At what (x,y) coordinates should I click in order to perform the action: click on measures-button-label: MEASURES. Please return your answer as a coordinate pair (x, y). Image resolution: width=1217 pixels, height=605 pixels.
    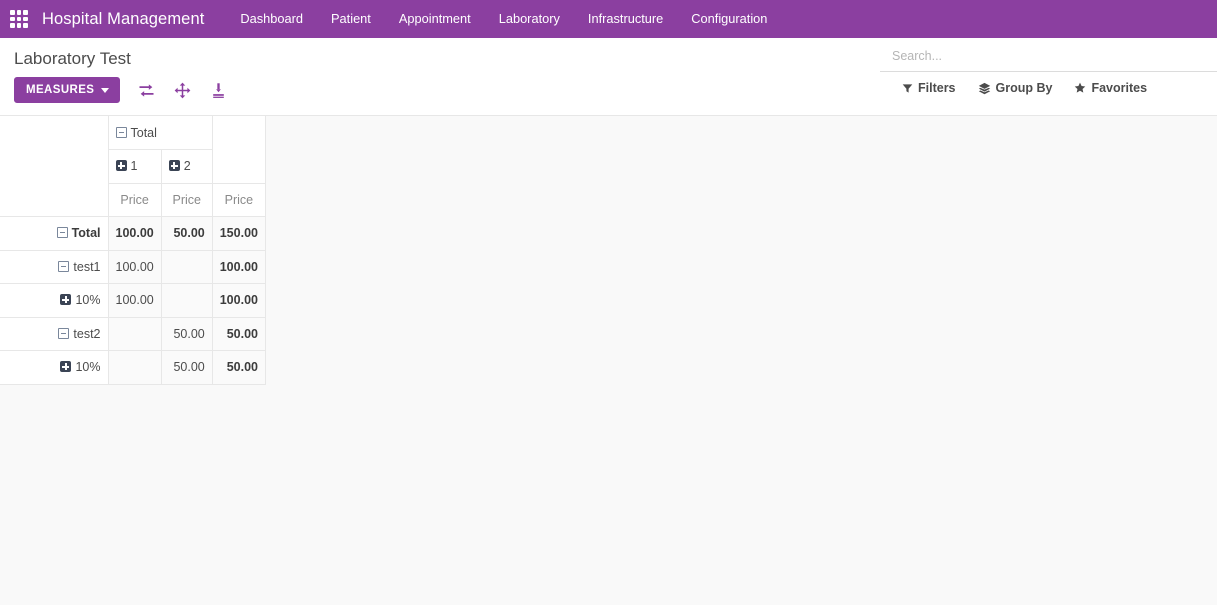
    Looking at the image, I should click on (60, 90).